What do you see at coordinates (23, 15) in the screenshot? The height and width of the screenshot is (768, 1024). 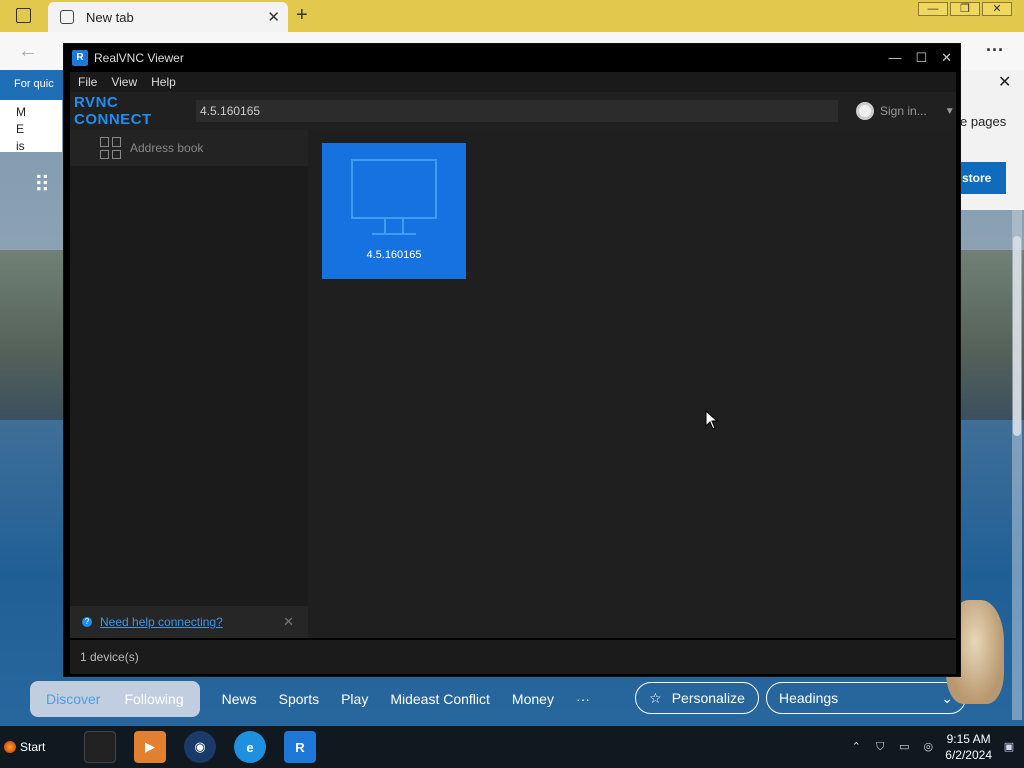 I see `tab-actions-icon` at bounding box center [23, 15].